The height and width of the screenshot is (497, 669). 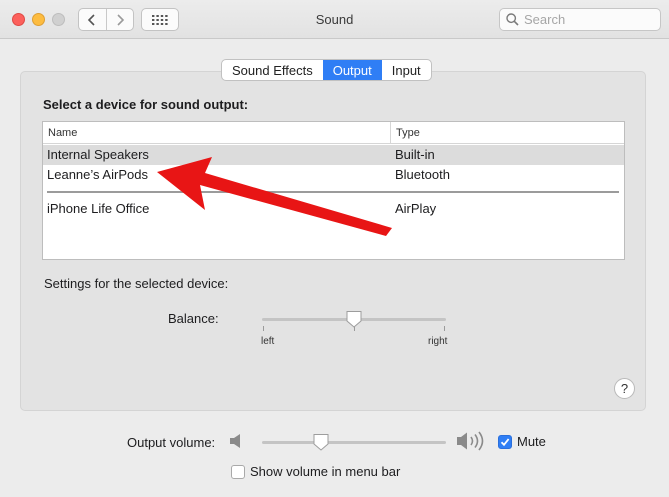 What do you see at coordinates (416, 208) in the screenshot?
I see `device-type: AirPlay` at bounding box center [416, 208].